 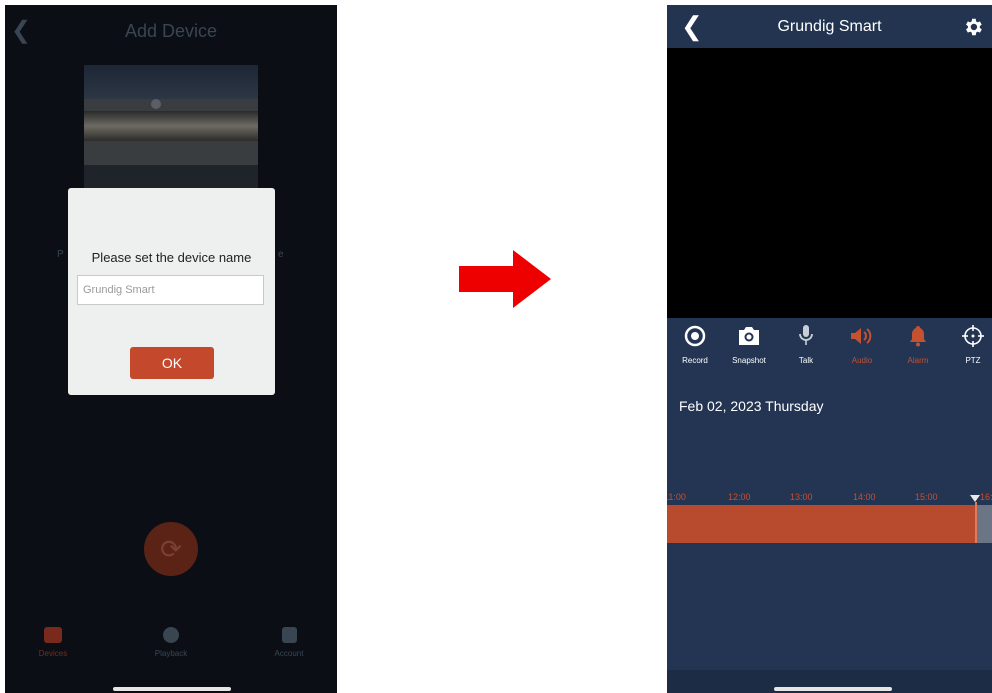 I want to click on record-label: Record, so click(x=695, y=360).